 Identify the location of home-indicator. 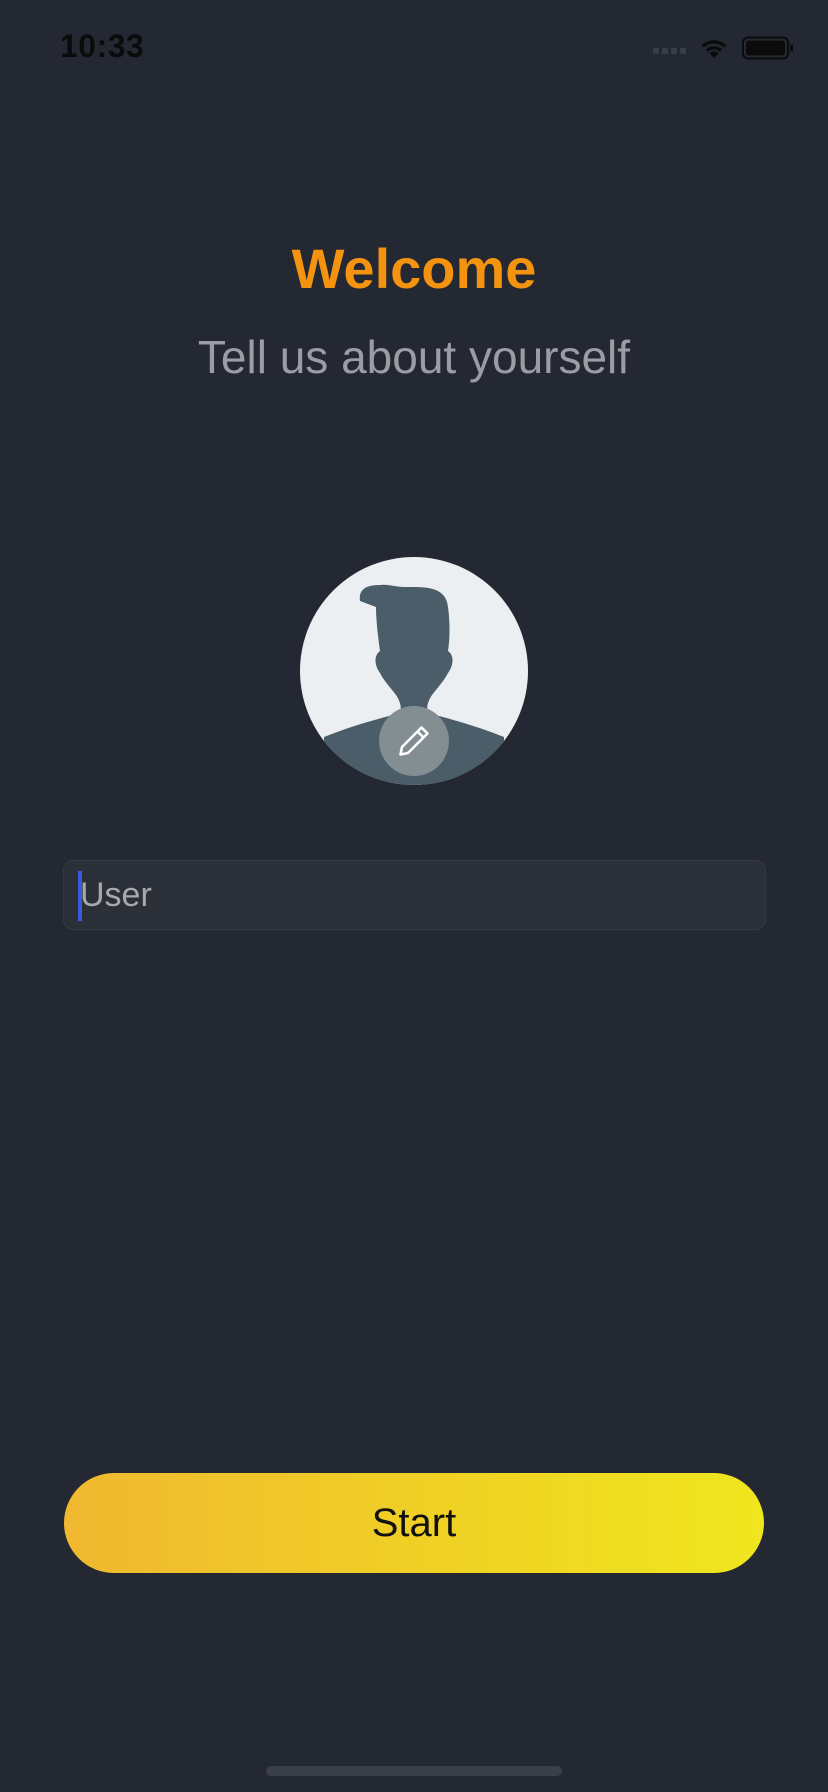
(414, 1771).